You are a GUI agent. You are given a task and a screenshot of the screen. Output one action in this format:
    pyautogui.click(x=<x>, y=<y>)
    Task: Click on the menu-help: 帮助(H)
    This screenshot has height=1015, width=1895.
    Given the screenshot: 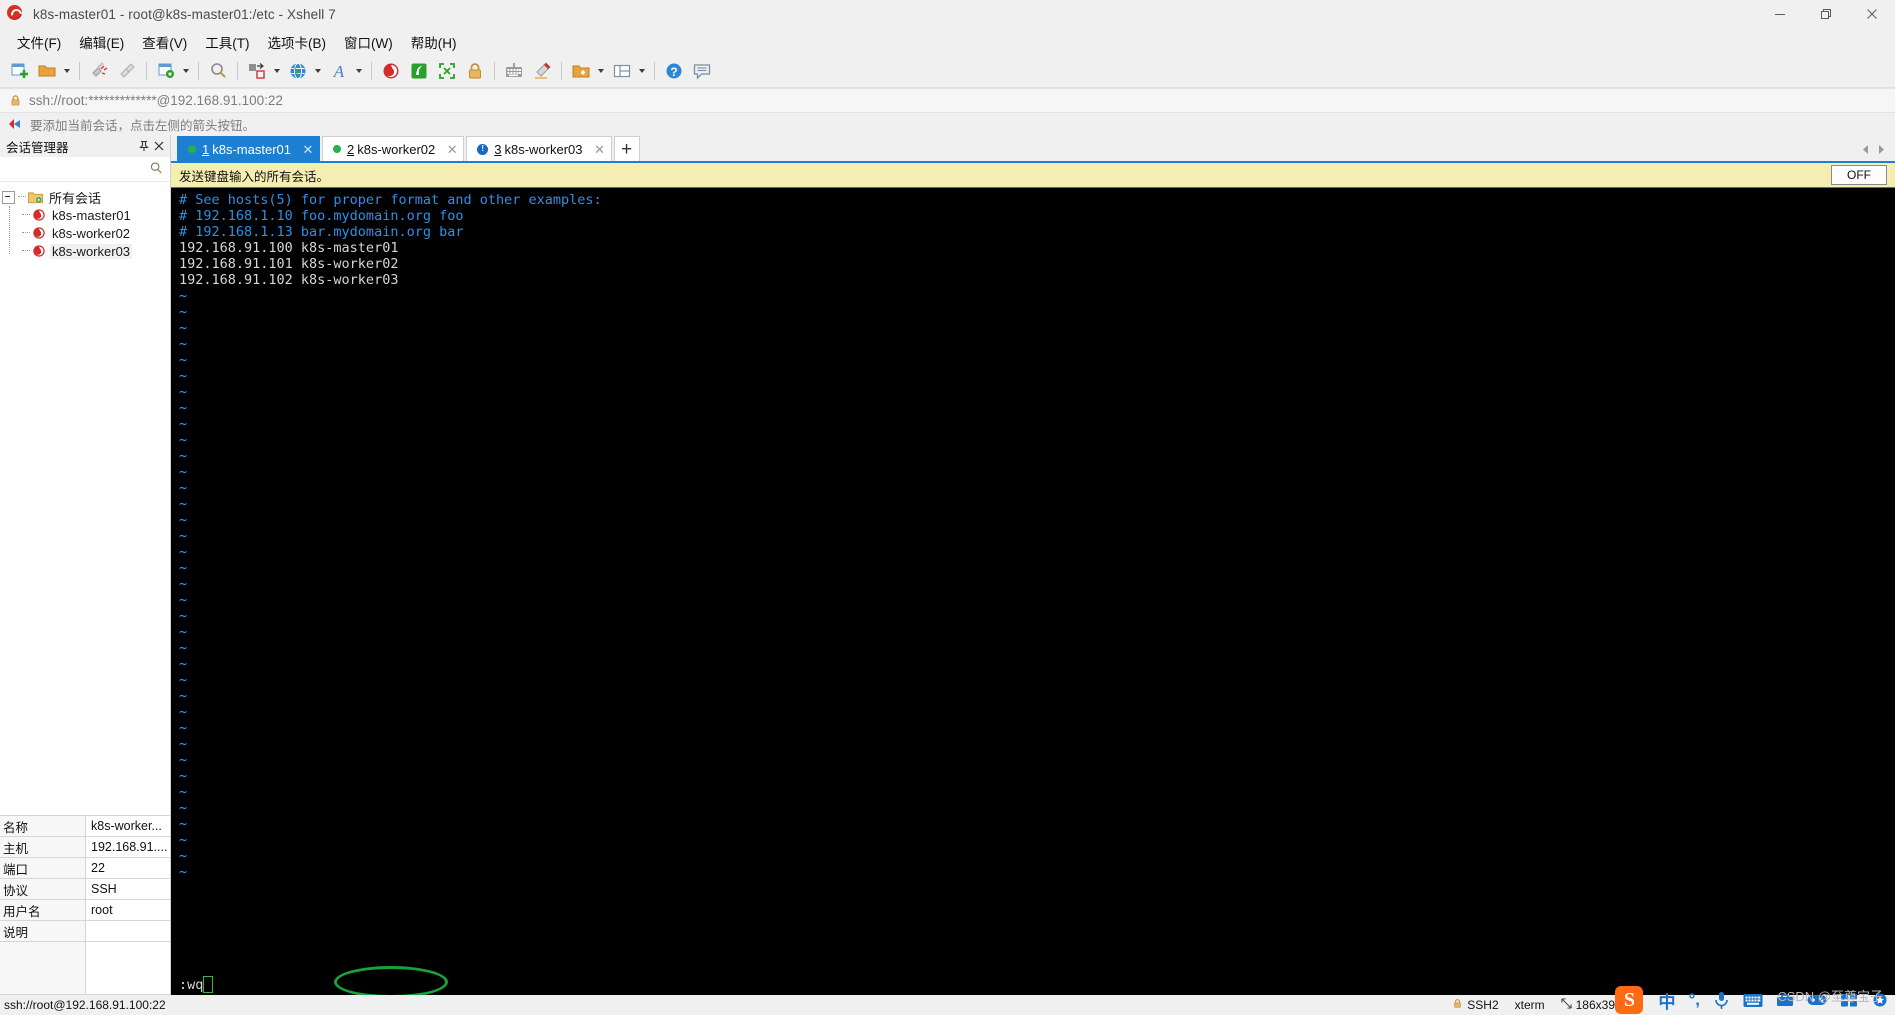 What is the action you would take?
    pyautogui.click(x=434, y=42)
    